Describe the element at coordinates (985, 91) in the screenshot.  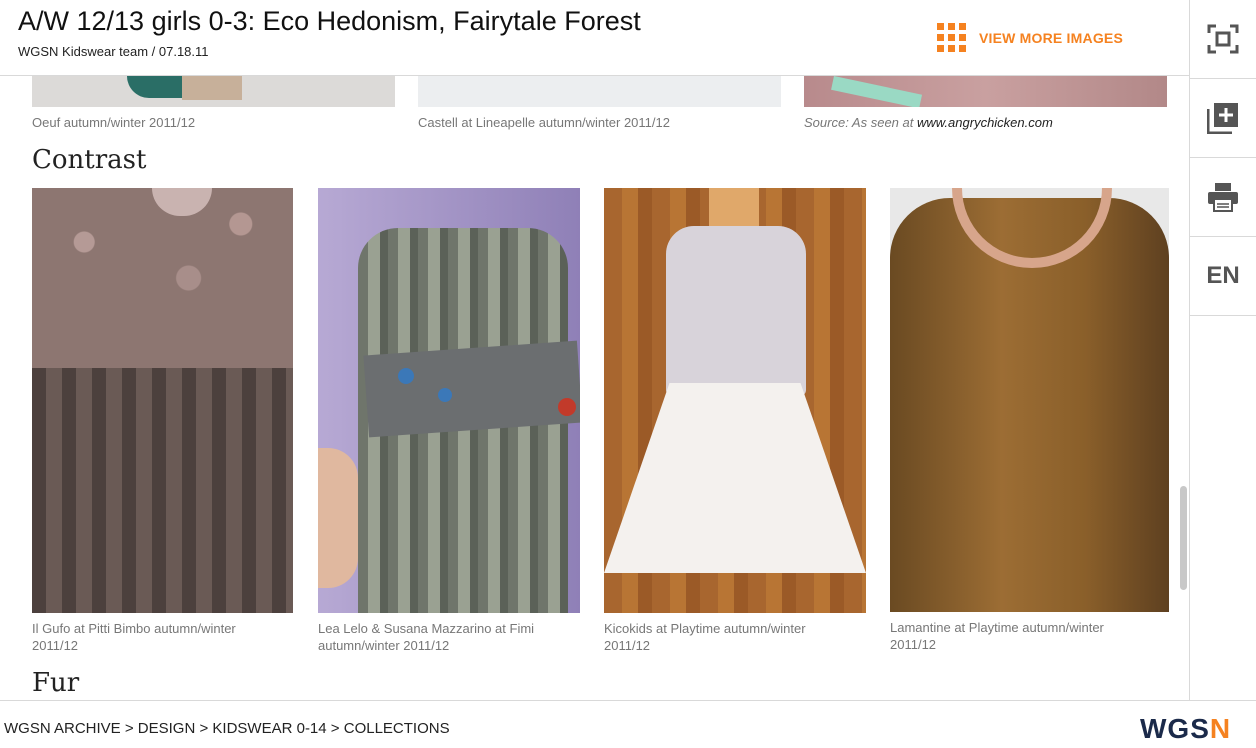
I see `angrychicken-image` at that location.